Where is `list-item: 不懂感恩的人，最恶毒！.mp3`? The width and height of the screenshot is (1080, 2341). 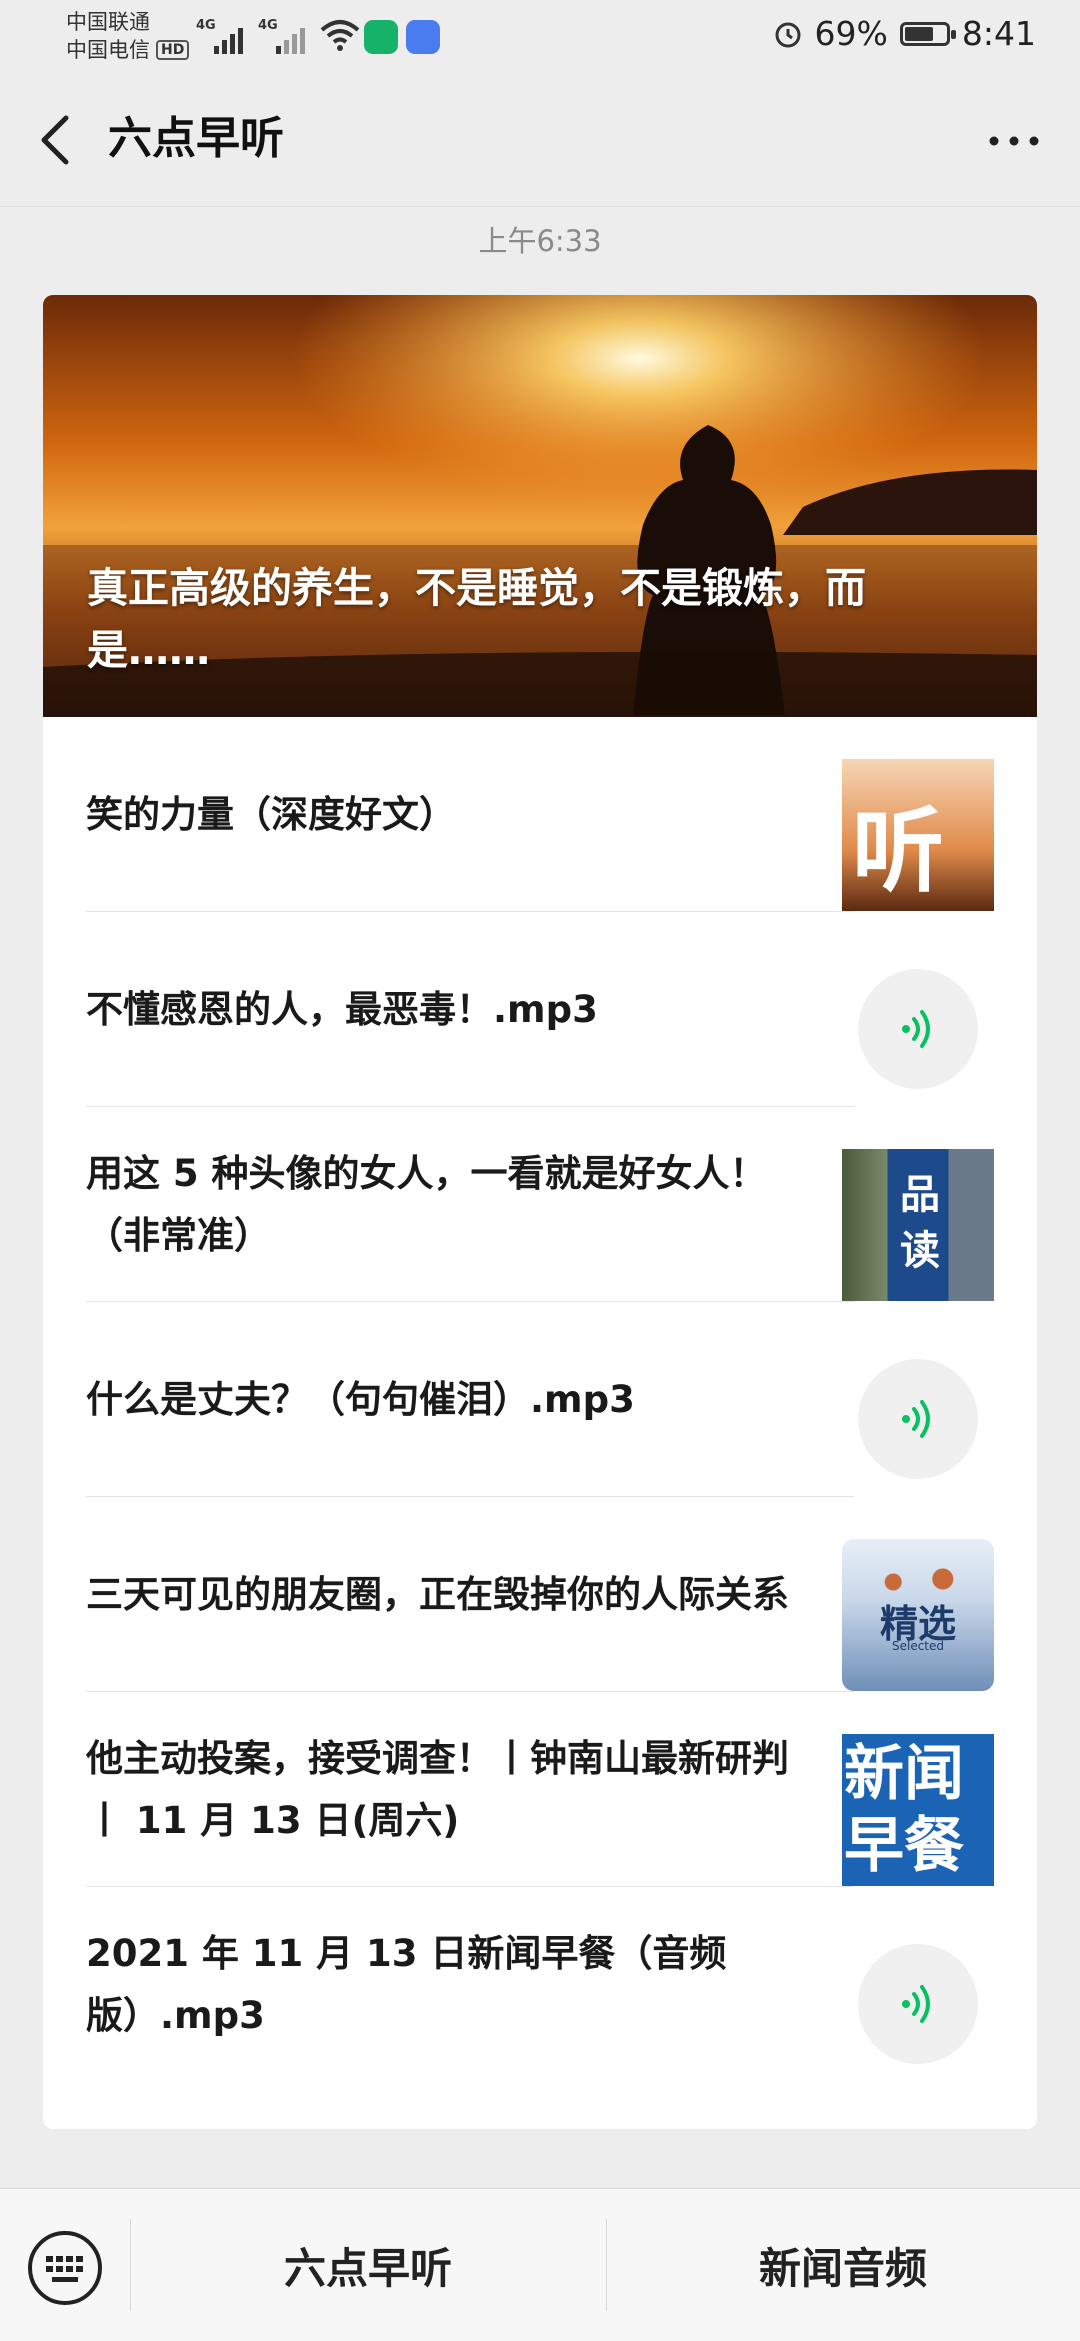 list-item: 不懂感恩的人，最恶毒！.mp3 is located at coordinates (540, 1009).